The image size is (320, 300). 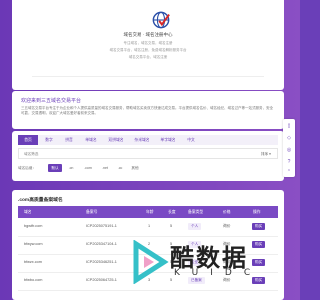 What do you see at coordinates (135, 168) in the screenshot?
I see `suffix-other: 其他` at bounding box center [135, 168].